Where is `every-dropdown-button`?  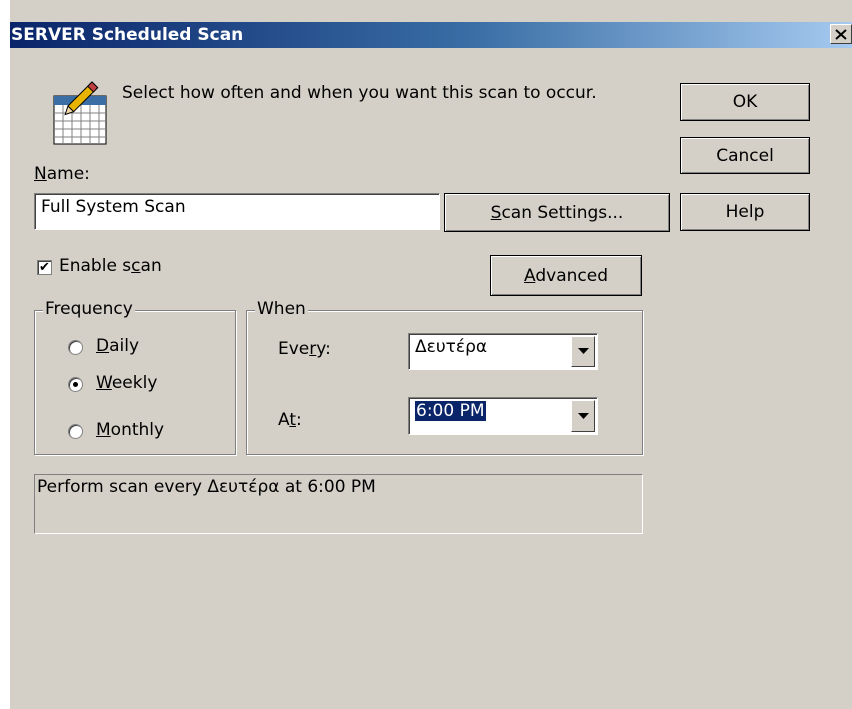 every-dropdown-button is located at coordinates (583, 351).